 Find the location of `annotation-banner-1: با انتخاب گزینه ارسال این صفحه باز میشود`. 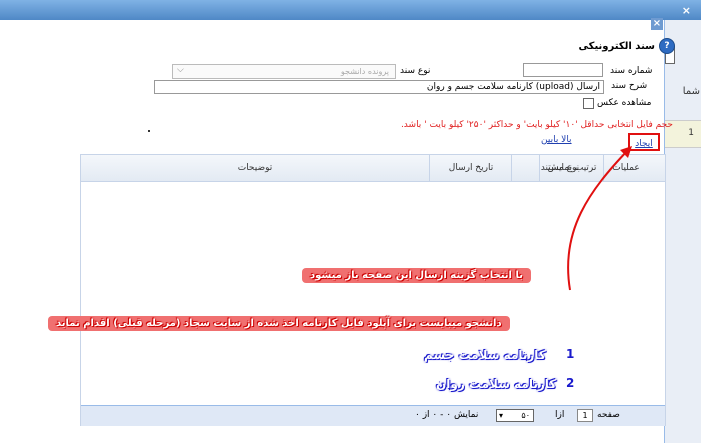

annotation-banner-1: با انتخاب گزینه ارسال این صفحه باز میشود is located at coordinates (416, 275).